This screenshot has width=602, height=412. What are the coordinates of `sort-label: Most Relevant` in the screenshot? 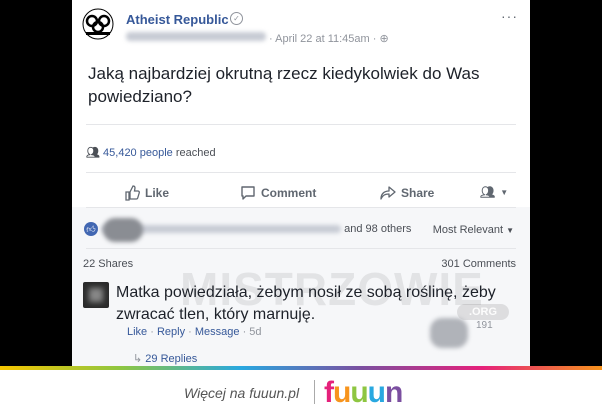 It's located at (468, 230).